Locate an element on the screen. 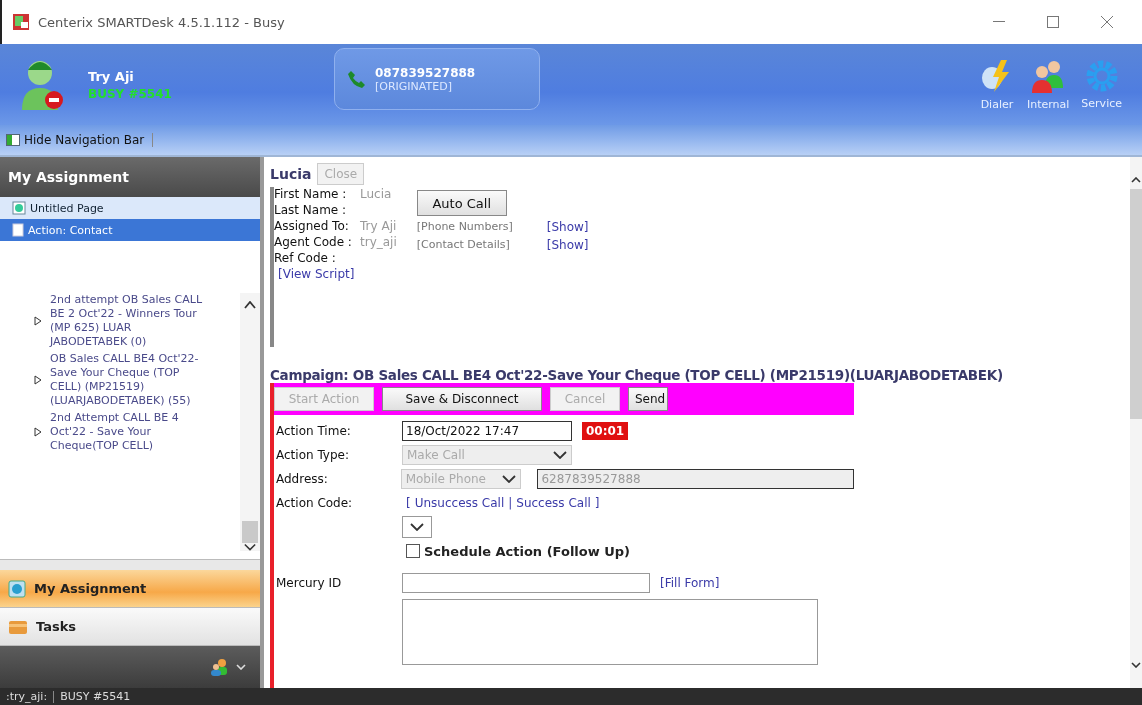  campaign-item: 2nd Attempt CALL BE 4 Oct'22 - Save Your Cheque(TOP CELL) is located at coordinates (130, 432).